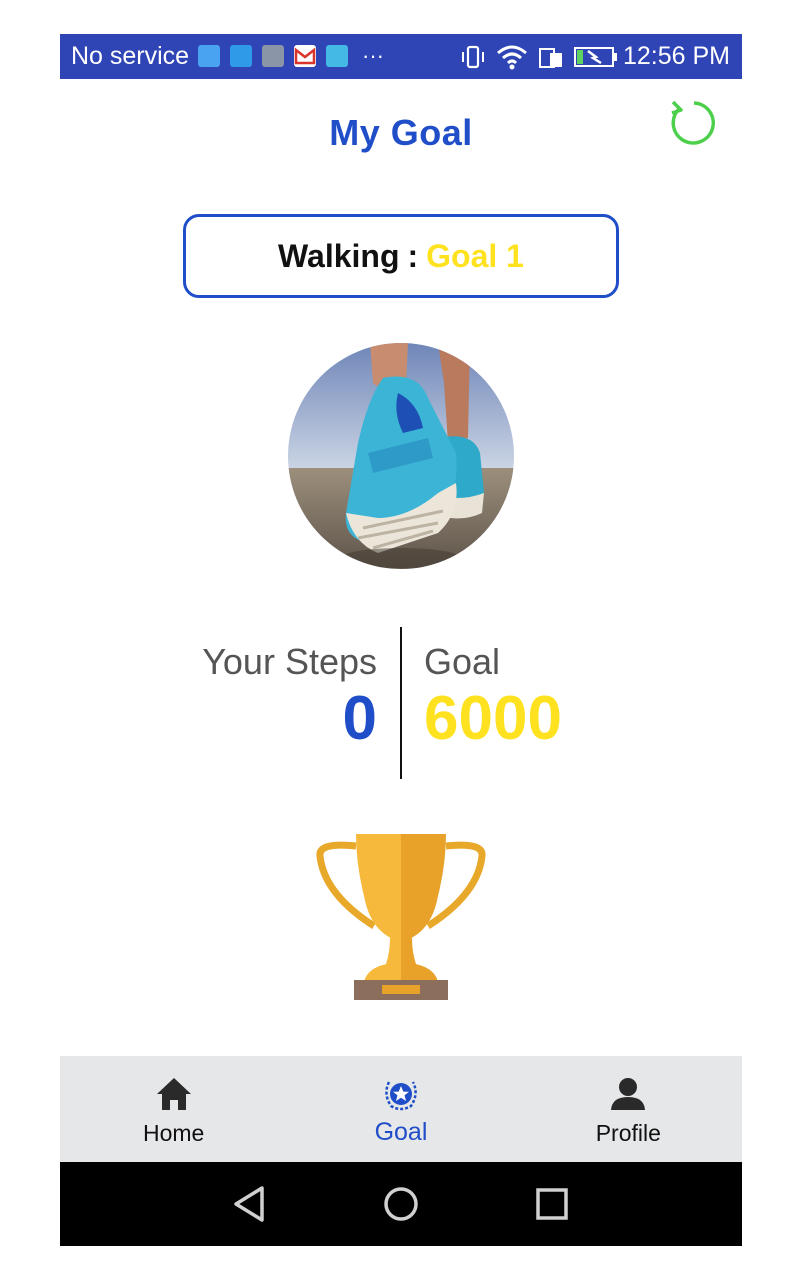 The width and height of the screenshot is (800, 1280). I want to click on wifi-icon, so click(512, 57).